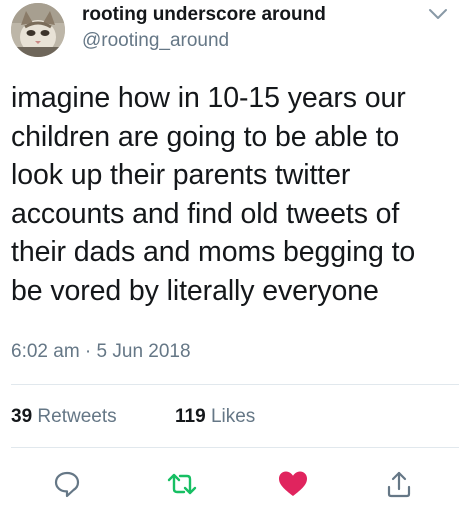 This screenshot has width=474, height=520. Describe the element at coordinates (181, 175) in the screenshot. I see `tweet-text-line: look up their parents twitter` at that location.